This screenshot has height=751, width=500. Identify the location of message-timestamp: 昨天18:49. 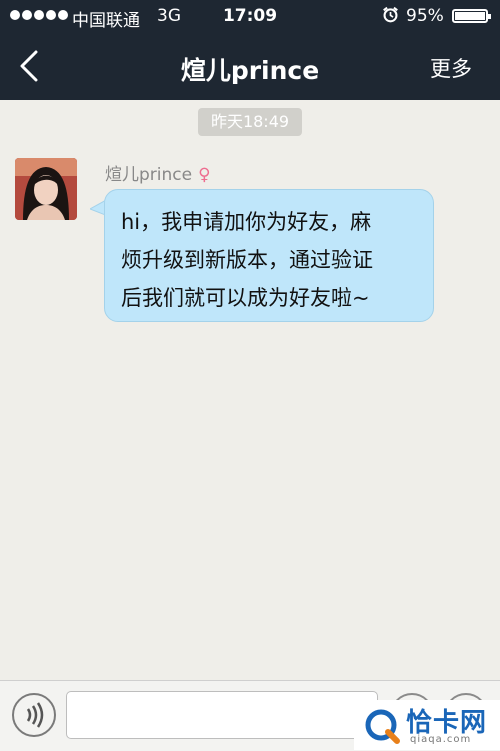
(250, 122).